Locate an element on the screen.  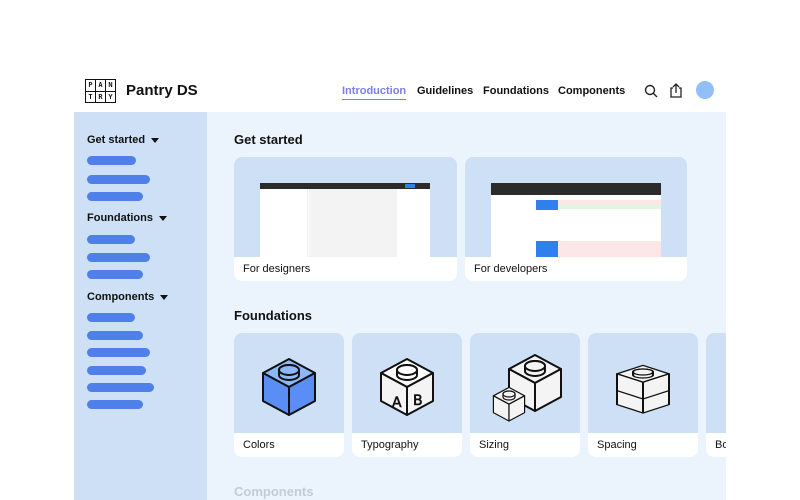
nav-foundations: Foundations is located at coordinates (516, 91).